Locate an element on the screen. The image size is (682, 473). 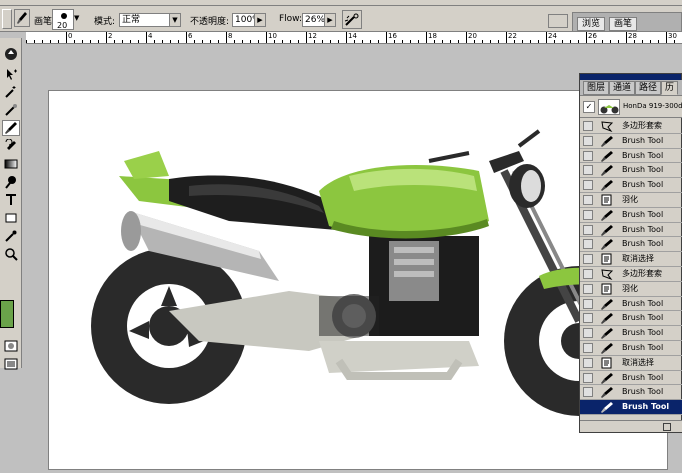
move-tool-icon is located at coordinates (11, 74).